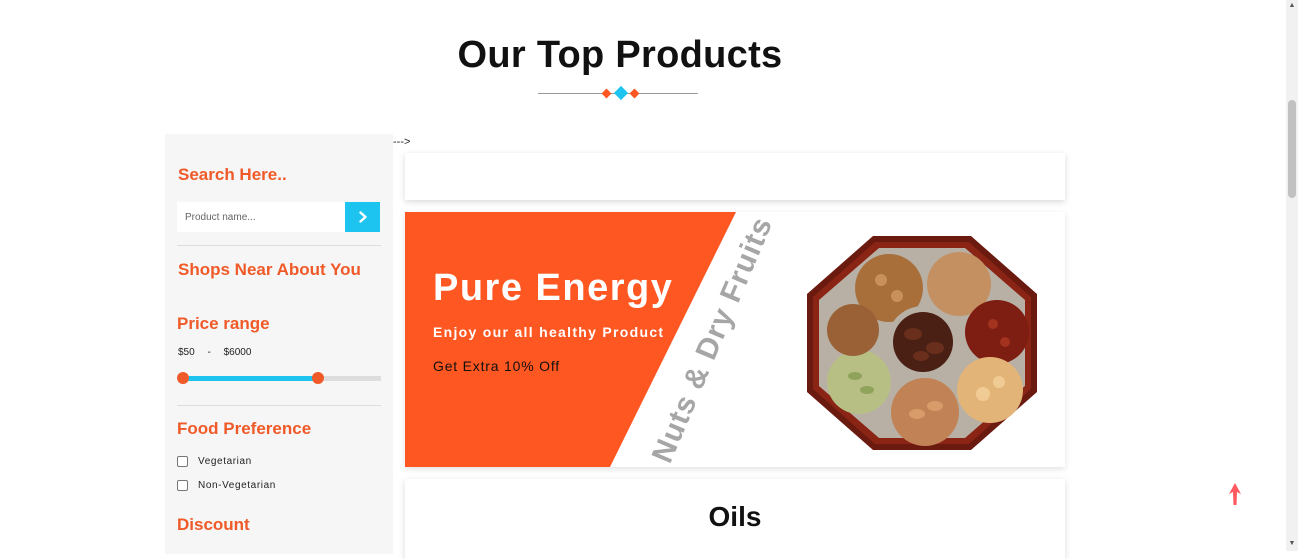  Describe the element at coordinates (620, 55) in the screenshot. I see `page-title: Our Top Products` at that location.